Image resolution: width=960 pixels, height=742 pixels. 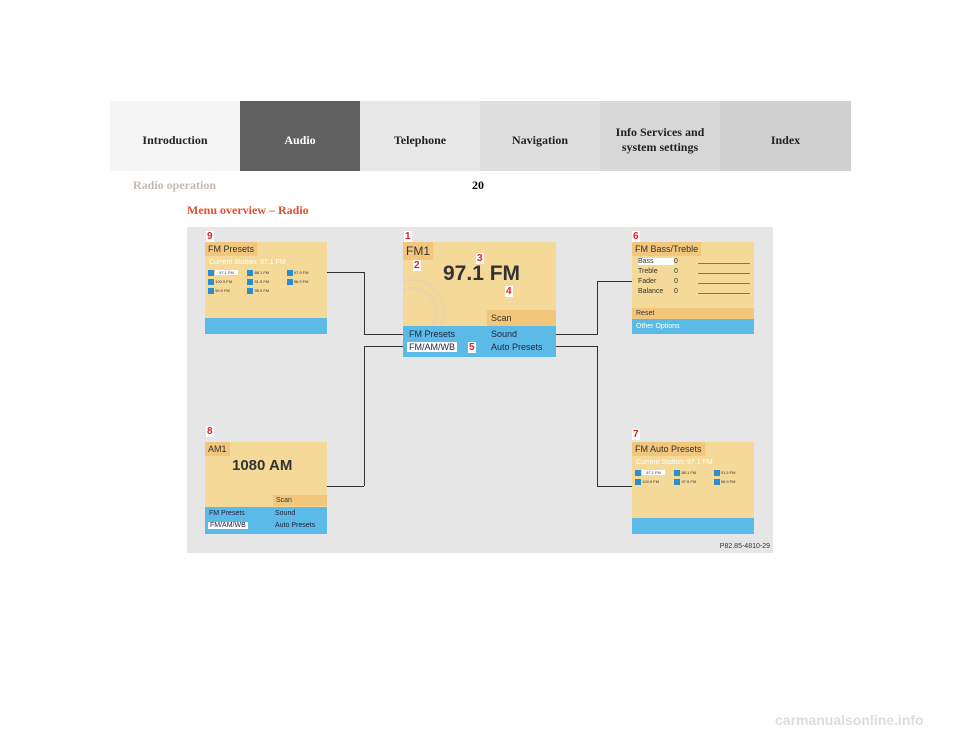 What do you see at coordinates (540, 136) in the screenshot?
I see `tab-navigation: Navigation` at bounding box center [540, 136].